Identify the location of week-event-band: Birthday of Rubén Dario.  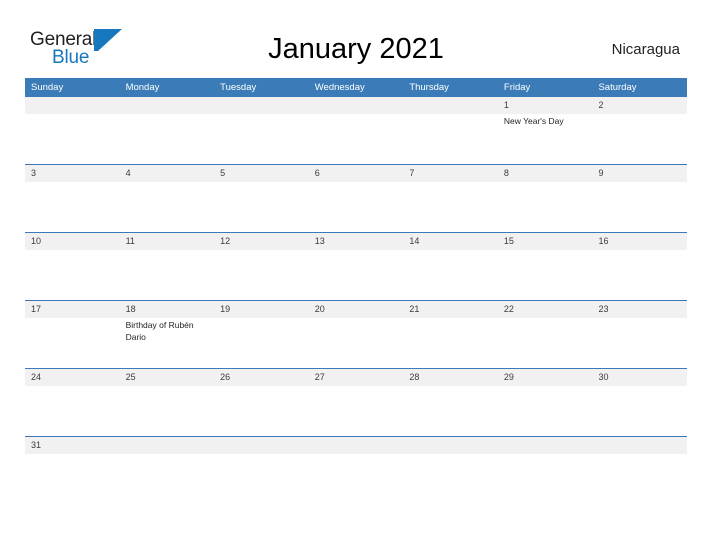
(356, 343).